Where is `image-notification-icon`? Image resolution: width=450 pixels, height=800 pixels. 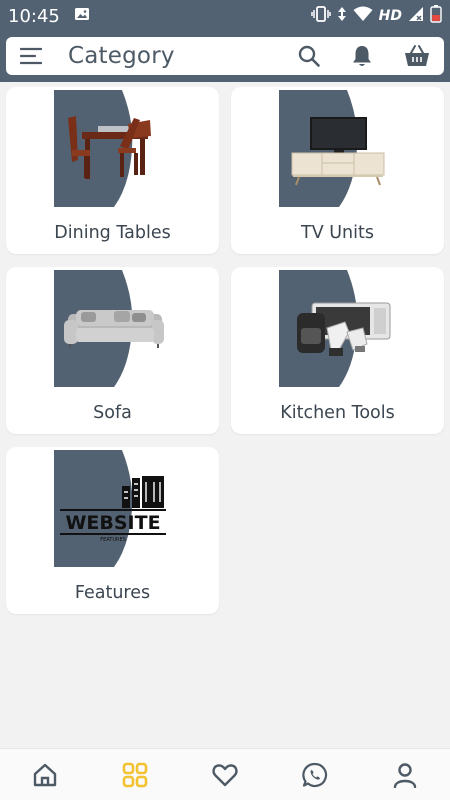 image-notification-icon is located at coordinates (82, 16).